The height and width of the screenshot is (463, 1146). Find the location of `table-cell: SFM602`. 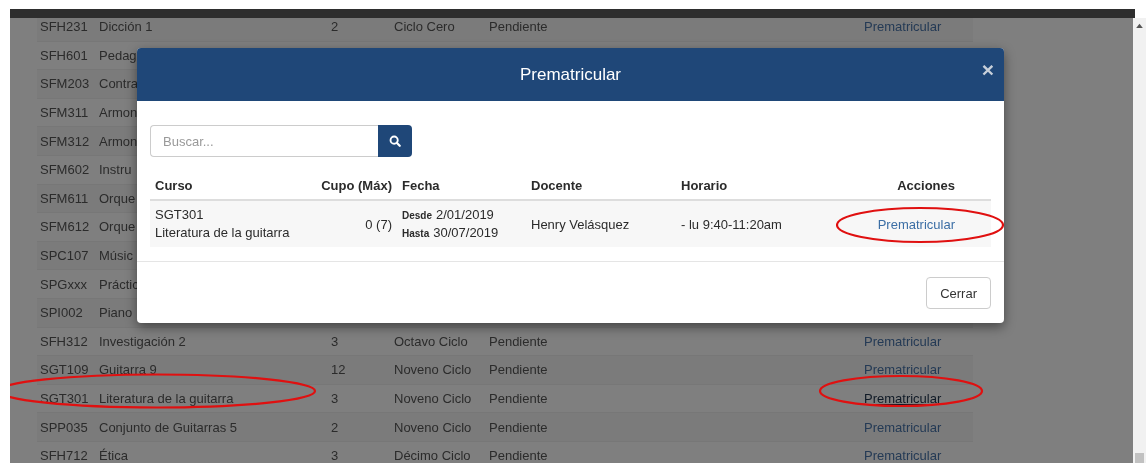

table-cell: SFM602 is located at coordinates (65, 170).